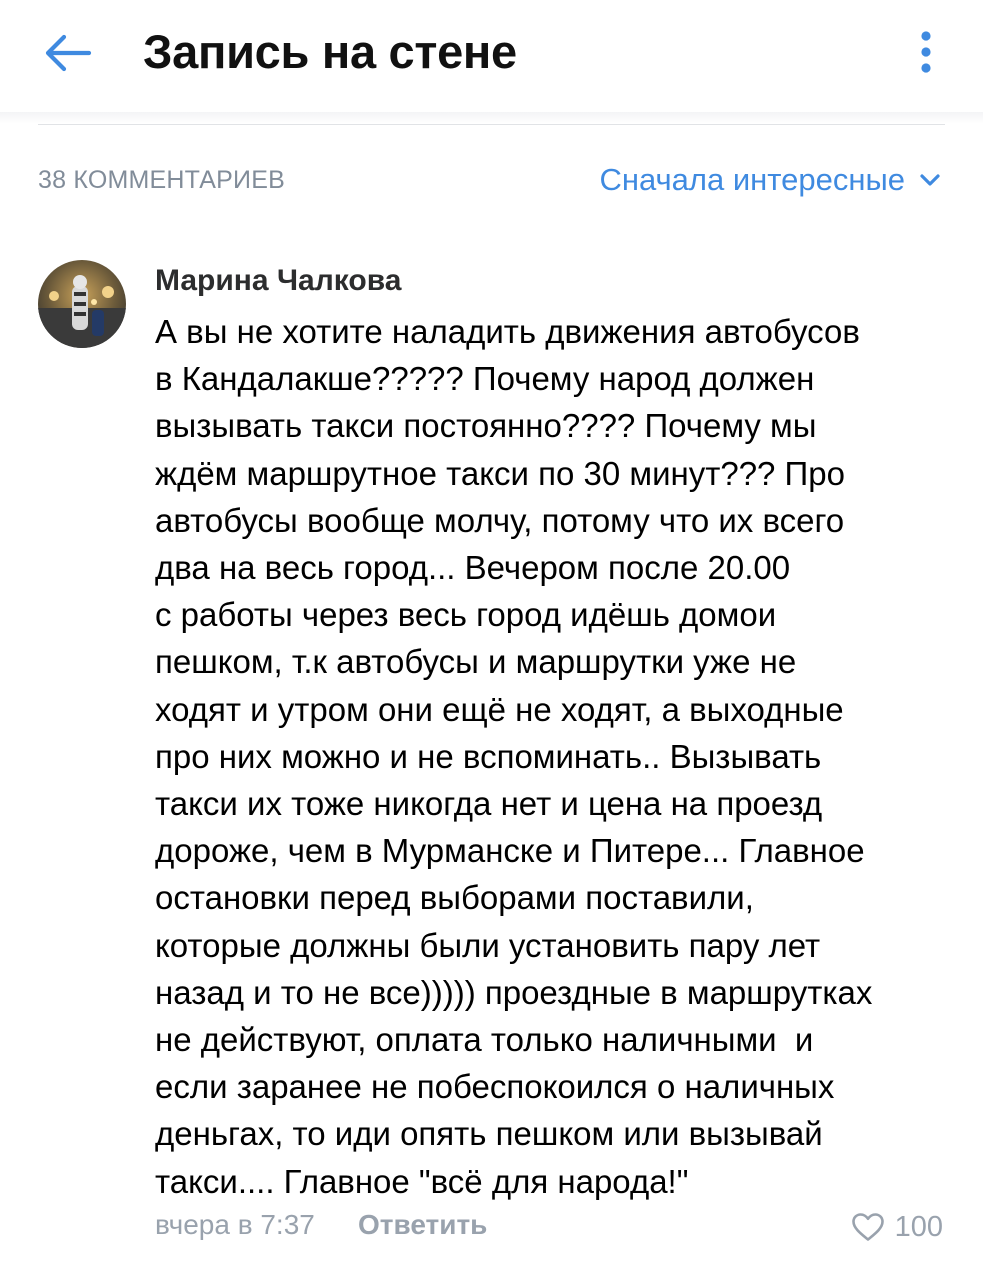 This screenshot has height=1280, width=983. What do you see at coordinates (867, 1227) in the screenshot?
I see `heart-outline-icon` at bounding box center [867, 1227].